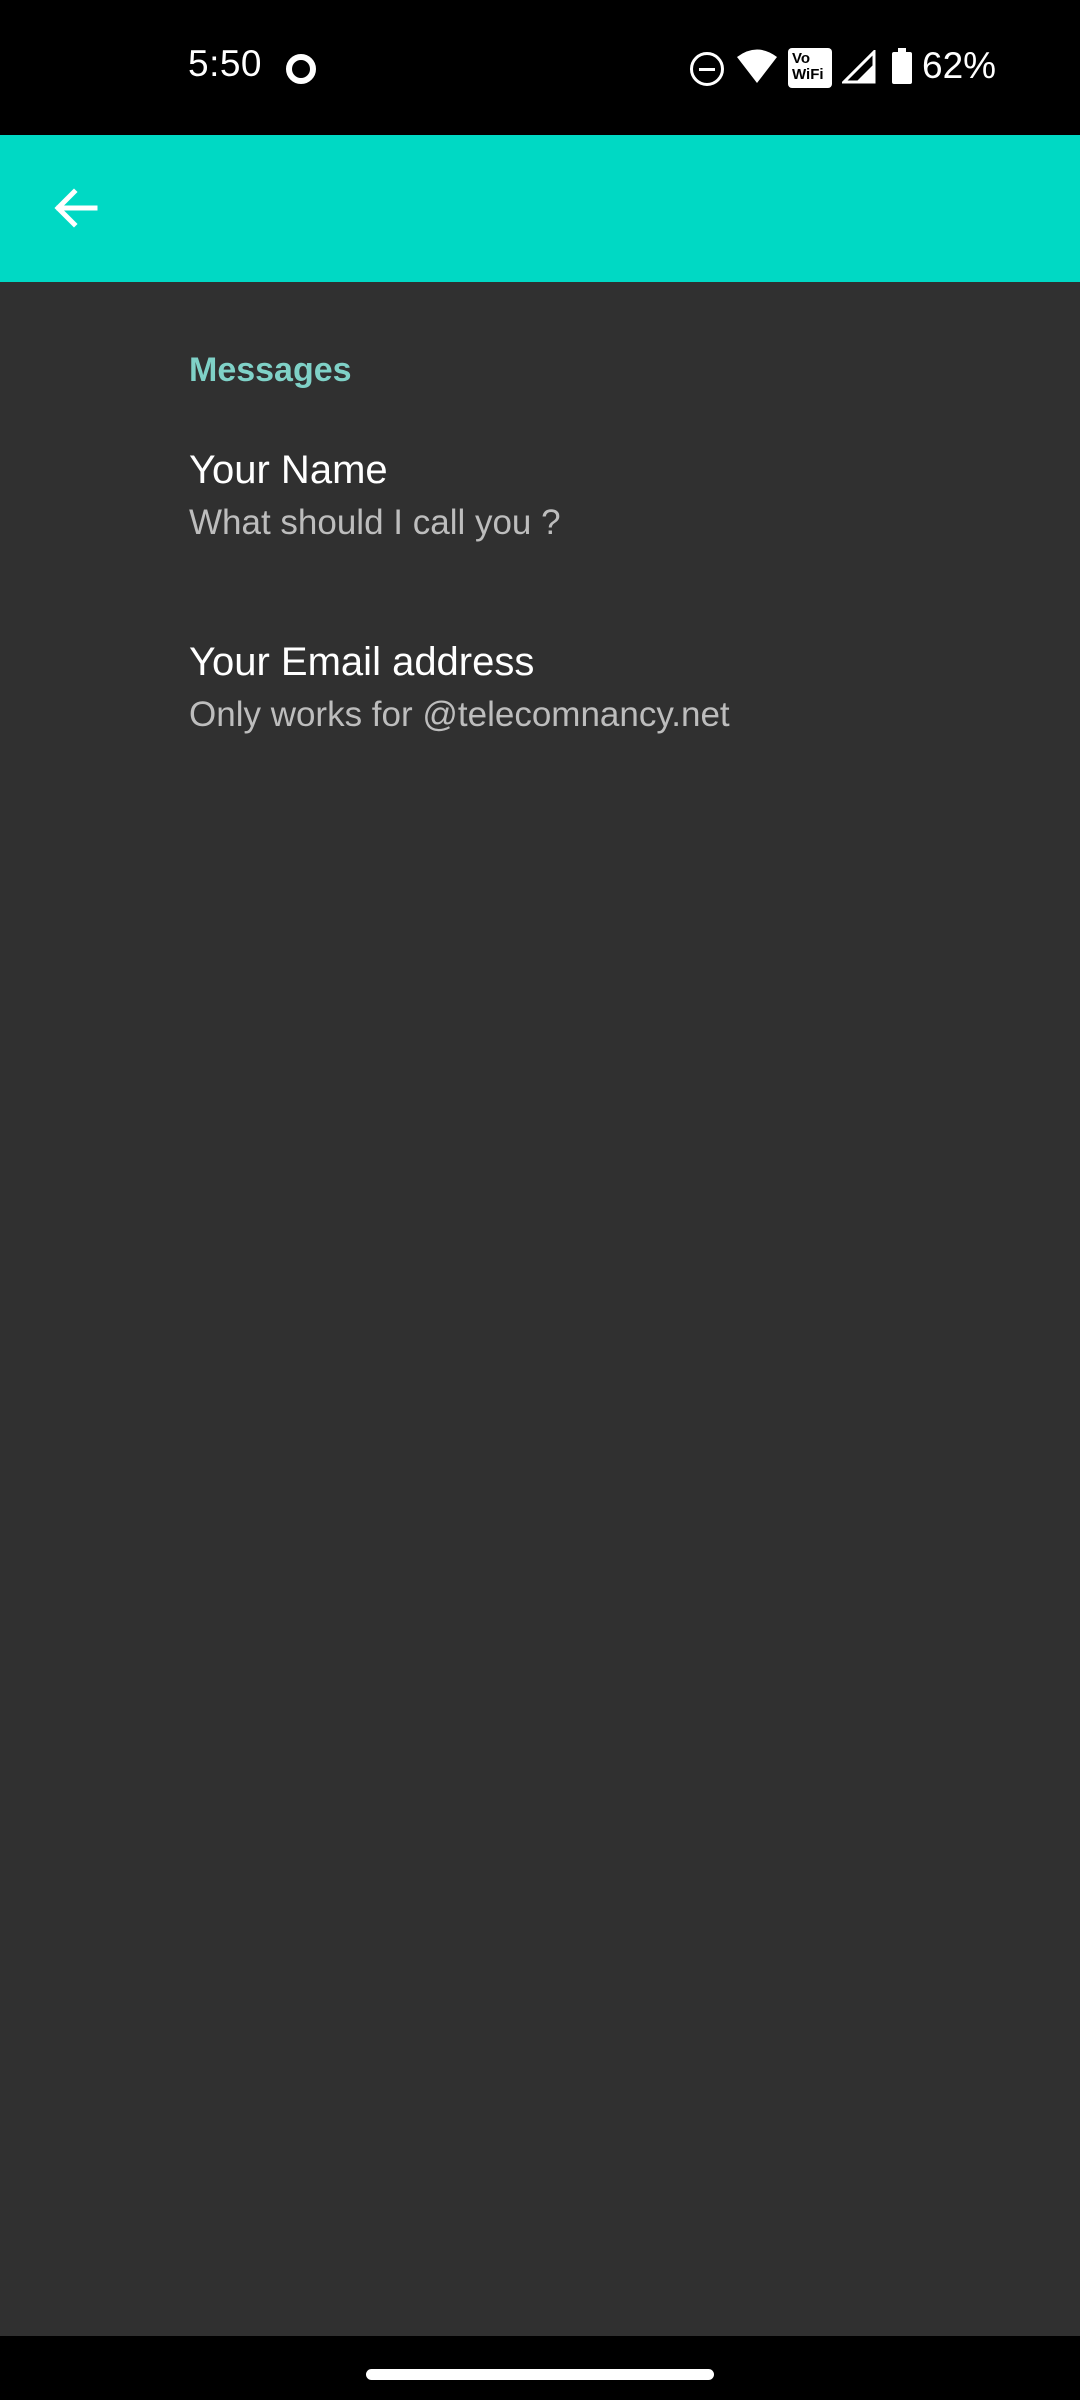  Describe the element at coordinates (288, 470) in the screenshot. I see `pref-title: Your Name` at that location.